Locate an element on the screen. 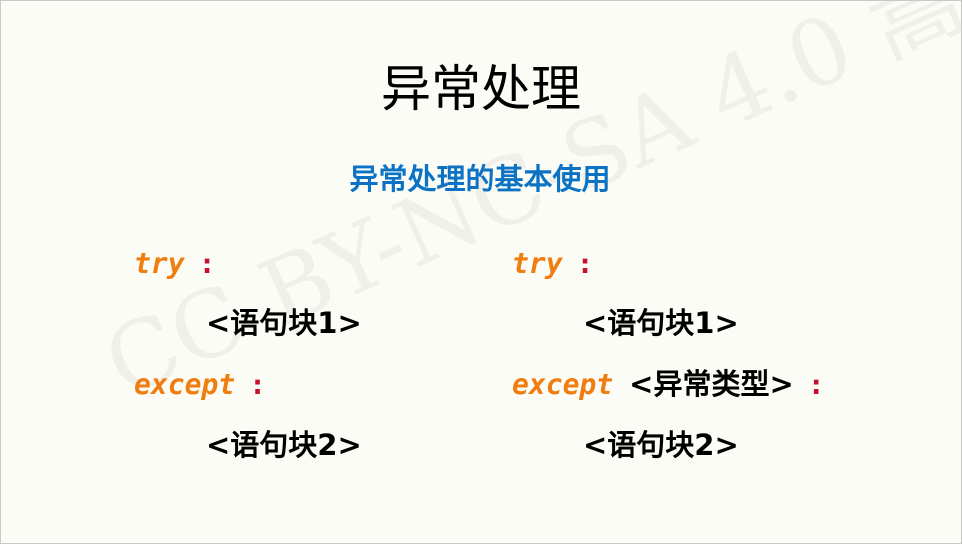 The width and height of the screenshot is (962, 544). right-block1: <语句块1> is located at coordinates (661, 323).